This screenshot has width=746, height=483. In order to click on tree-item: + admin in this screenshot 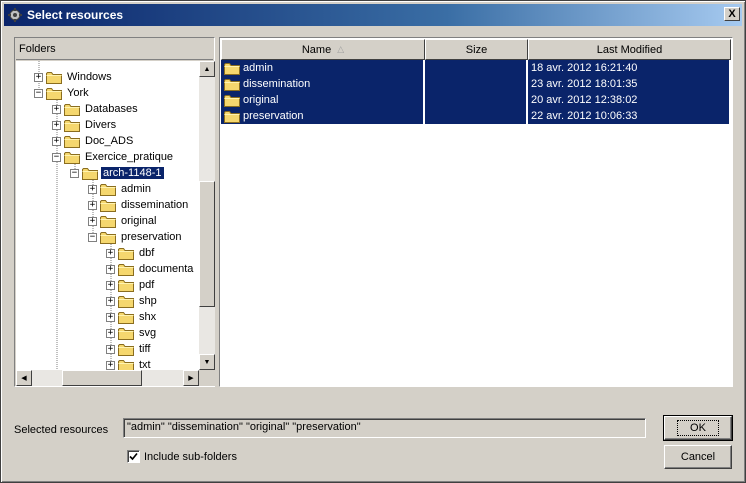, I will do `click(120, 189)`.